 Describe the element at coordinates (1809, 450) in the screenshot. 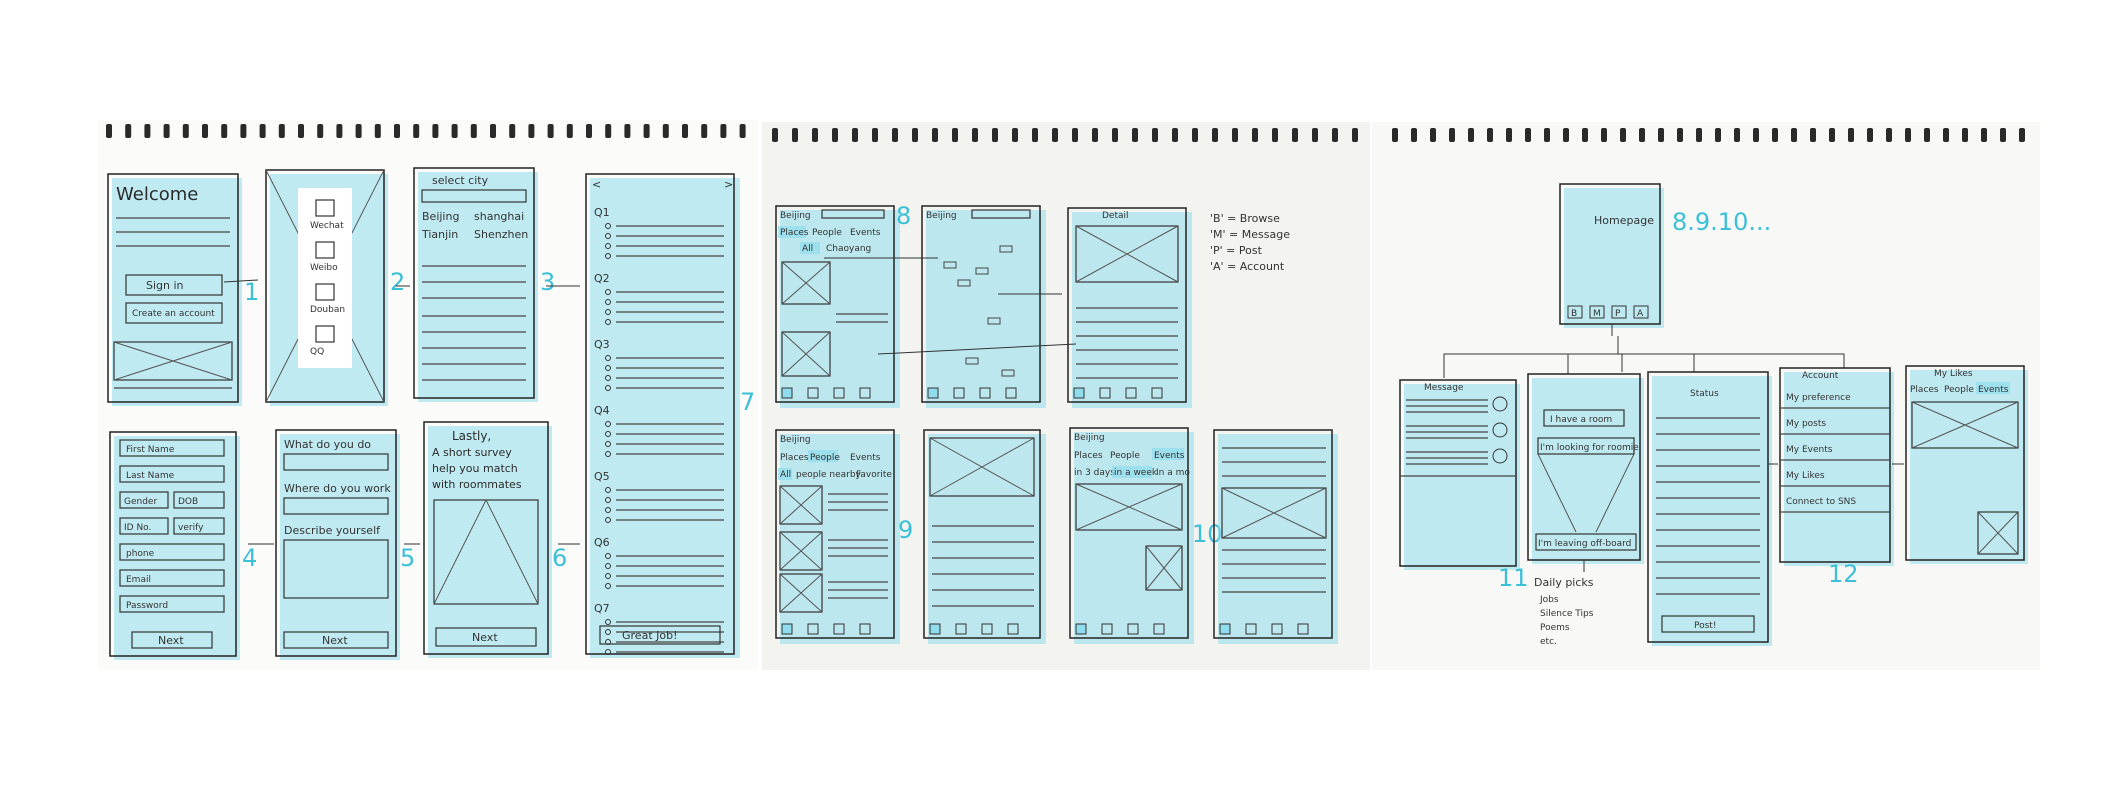

I see `account-item: My Events` at that location.